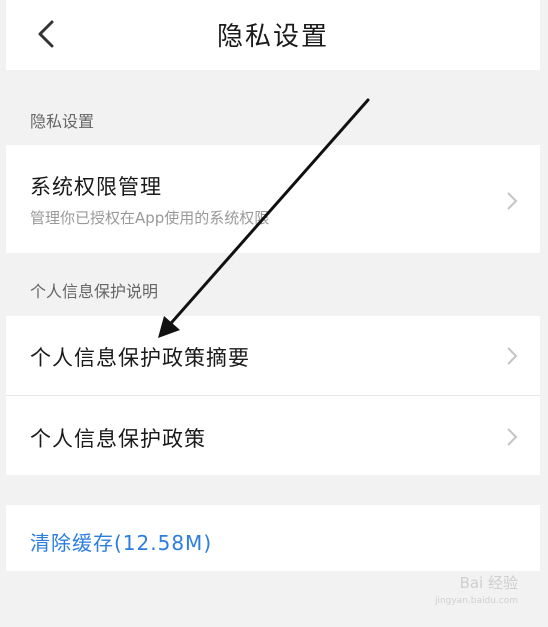 Image resolution: width=548 pixels, height=627 pixels. I want to click on clear-cache-button: 清除缓存(12.58M), so click(121, 541).